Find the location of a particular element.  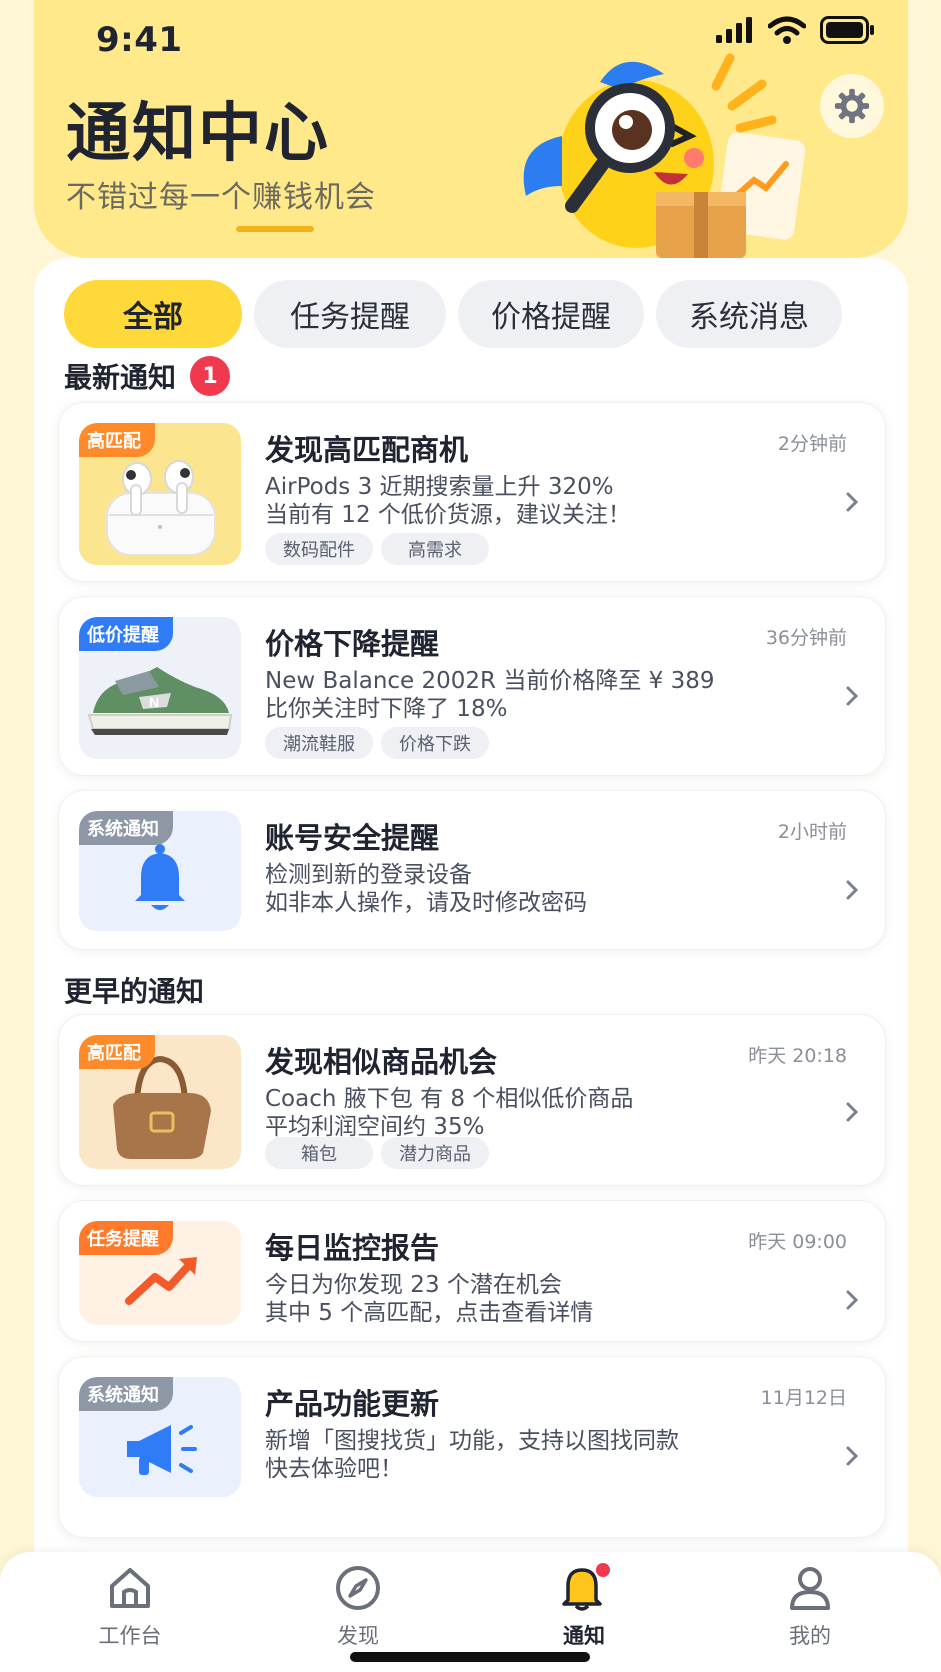

card-time: 2小时前 is located at coordinates (812, 832).